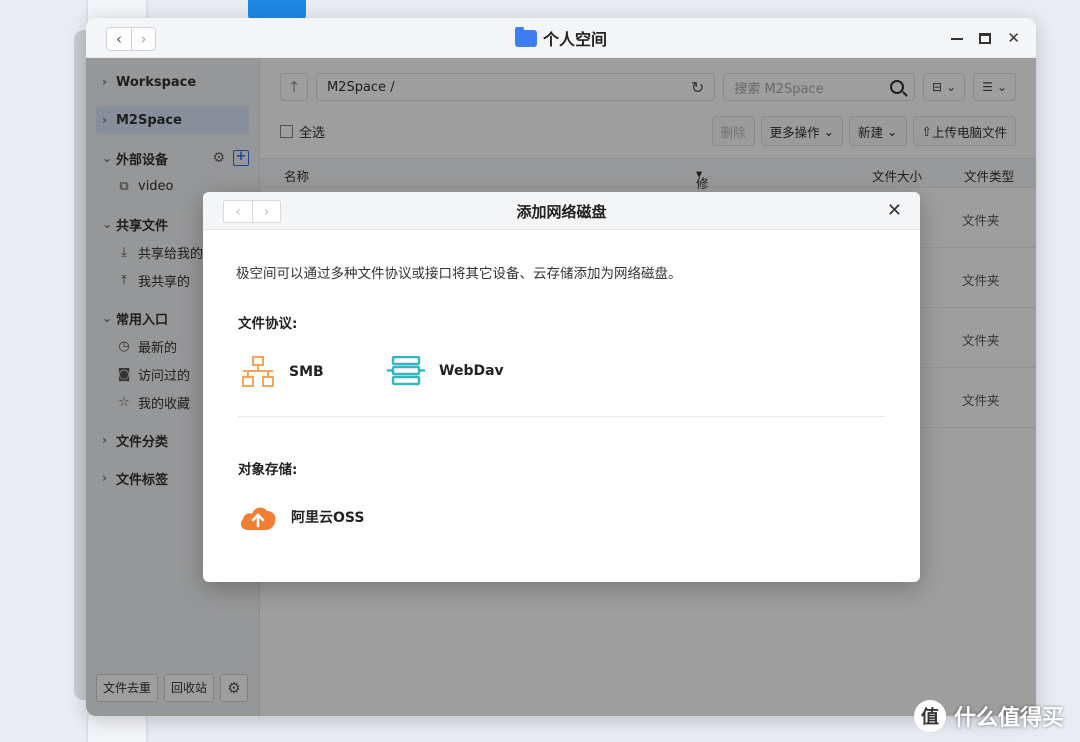 The width and height of the screenshot is (1080, 742). Describe the element at coordinates (459, 274) in the screenshot. I see `dialog-description: 极空间可以通过多种文件协议或接口将其它设备、云存储添加为网络磁盘。` at that location.